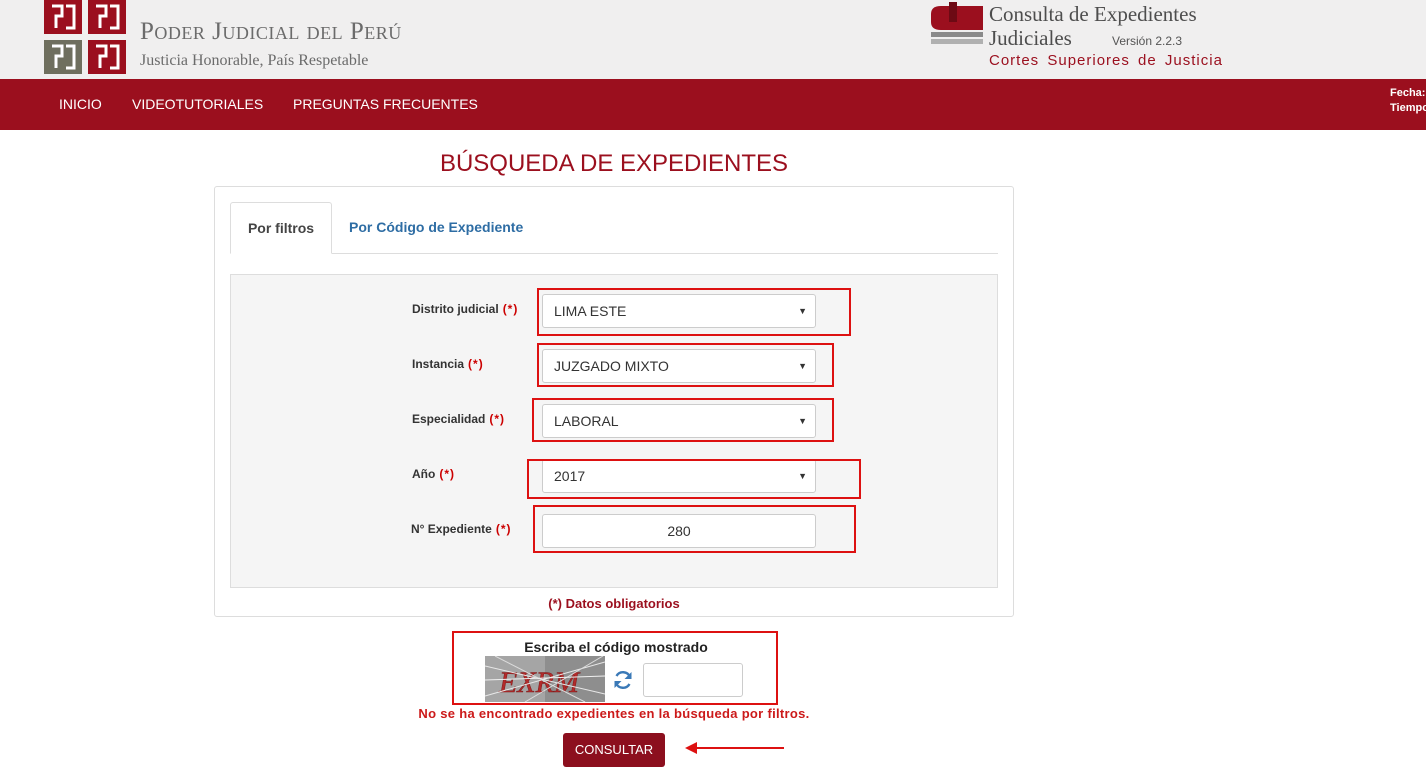  What do you see at coordinates (623, 680) in the screenshot?
I see `refresh-icon` at bounding box center [623, 680].